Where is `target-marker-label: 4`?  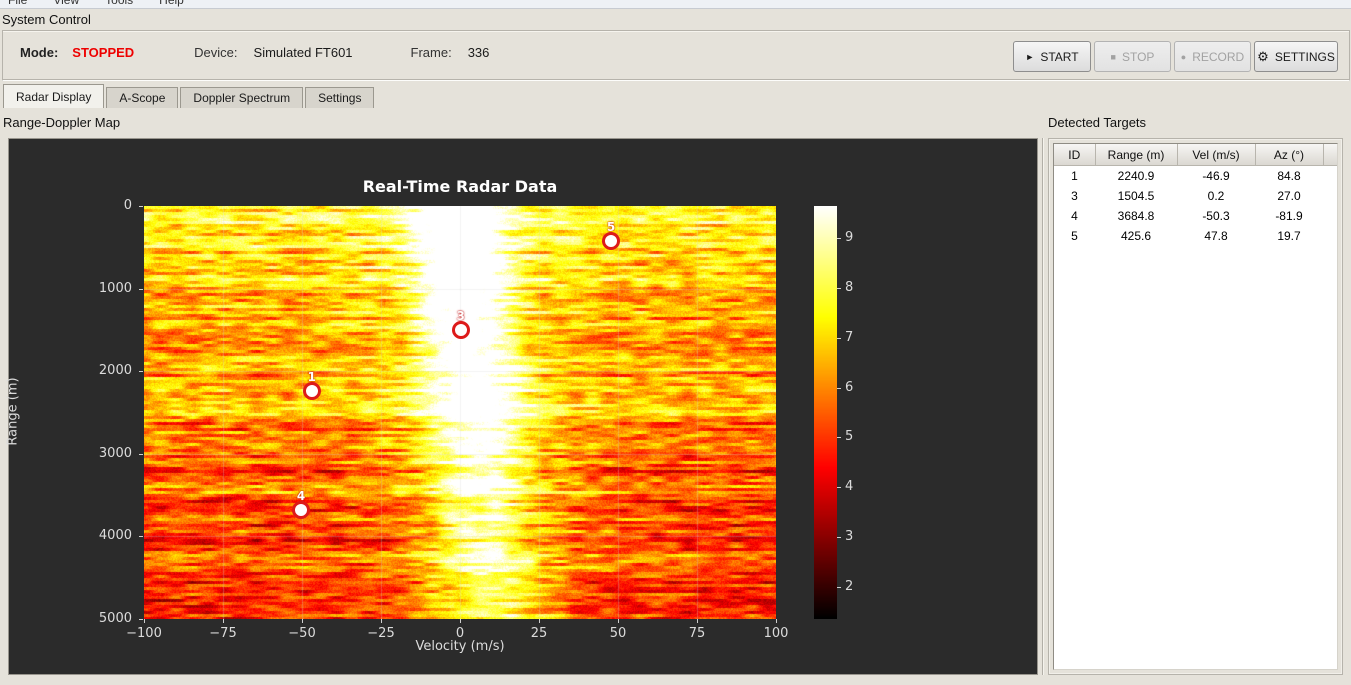
target-marker-label: 4 is located at coordinates (301, 496).